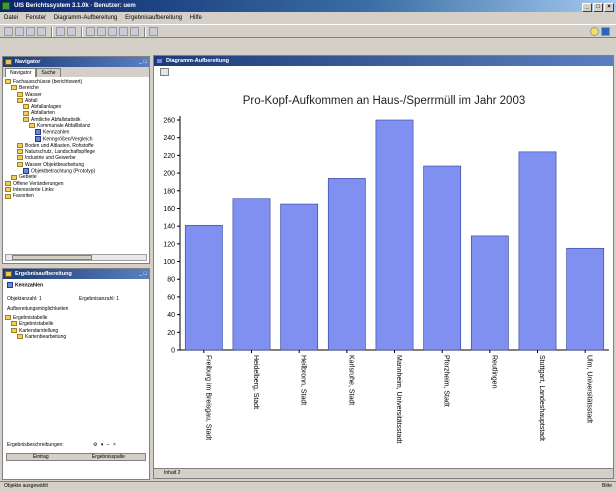 The width and height of the screenshot is (616, 491). Describe the element at coordinates (153, 31) in the screenshot. I see `tile-icon` at that location.